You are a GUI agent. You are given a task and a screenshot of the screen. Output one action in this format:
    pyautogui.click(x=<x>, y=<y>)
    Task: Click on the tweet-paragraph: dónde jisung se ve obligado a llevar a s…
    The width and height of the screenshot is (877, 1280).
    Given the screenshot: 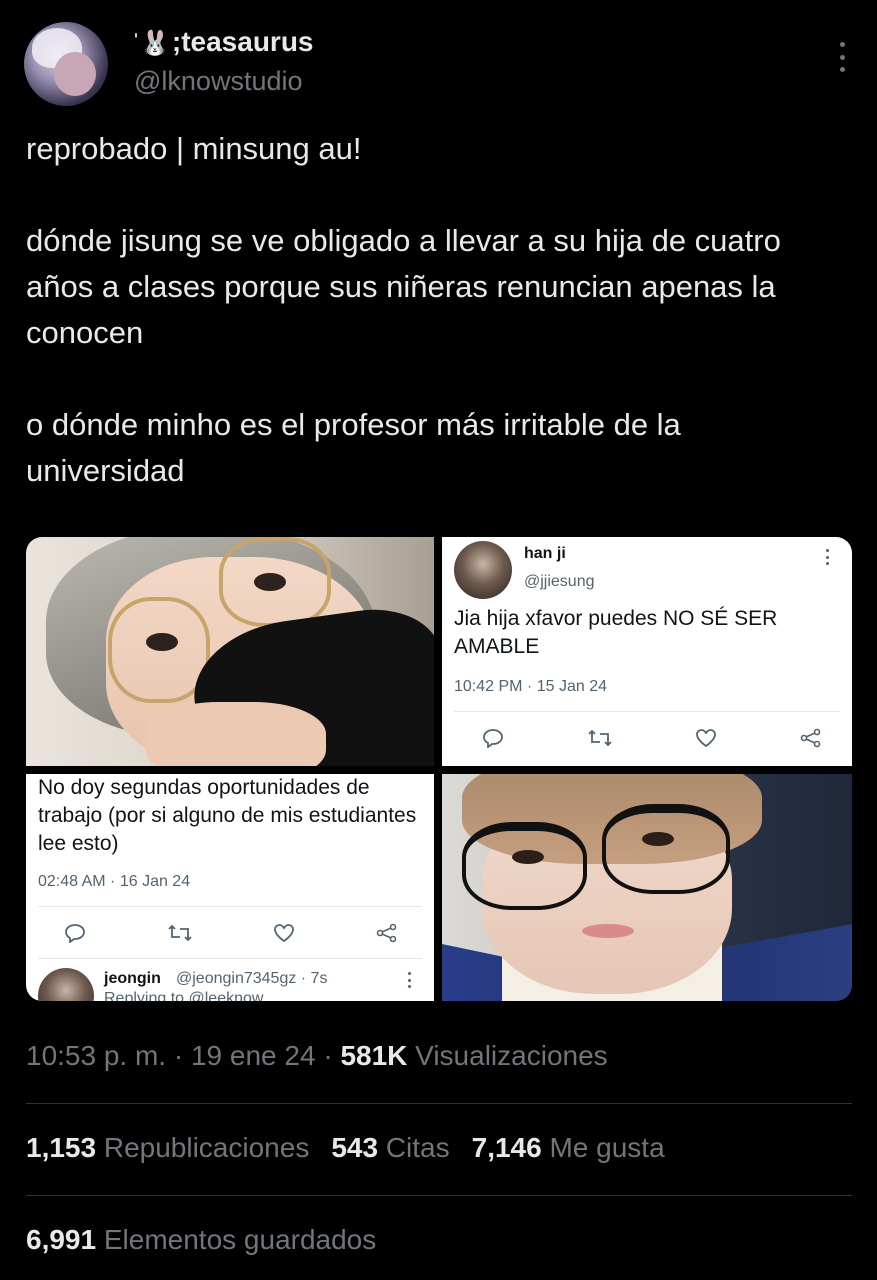 What is the action you would take?
    pyautogui.click(x=403, y=286)
    